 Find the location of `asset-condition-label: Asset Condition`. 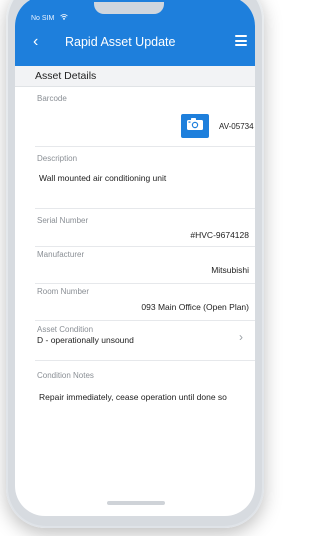

asset-condition-label: Asset Condition is located at coordinates (65, 329).